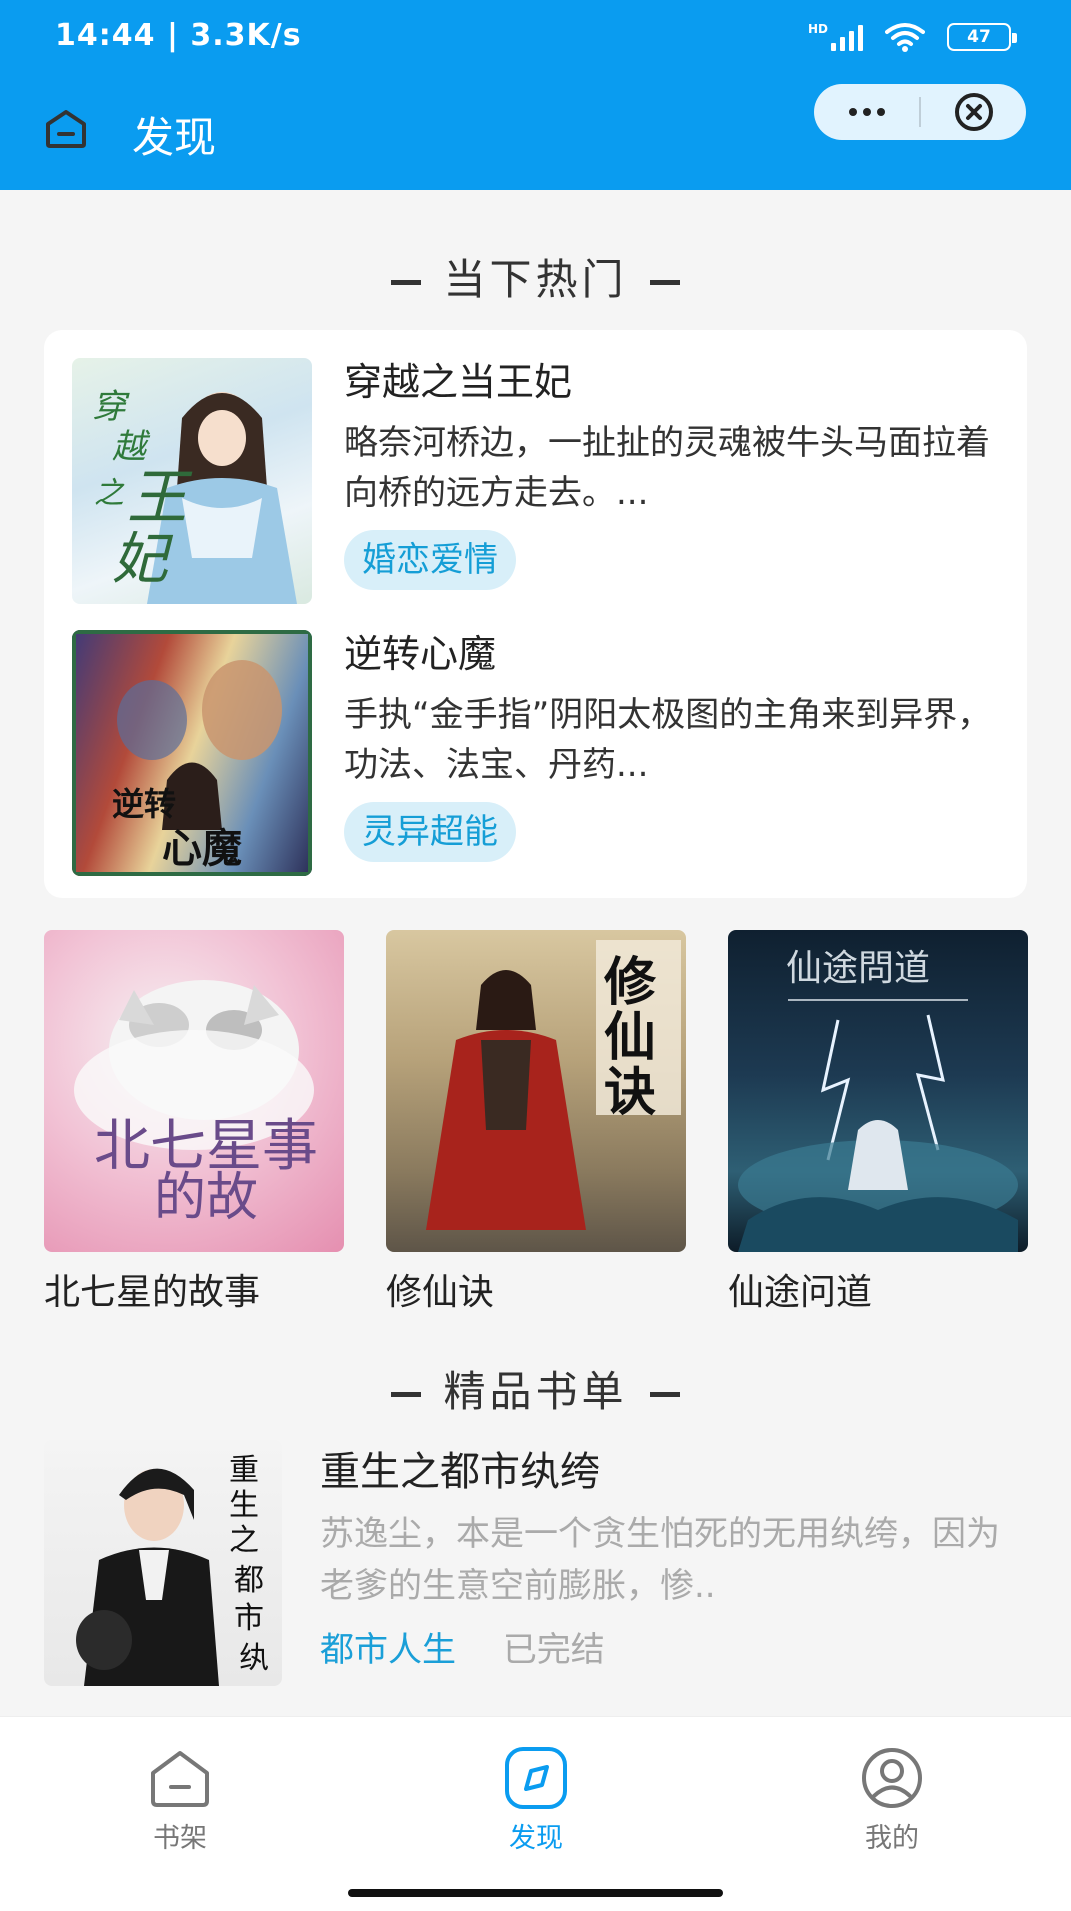 This screenshot has height=1911, width=1071. What do you see at coordinates (660, 1560) in the screenshot?
I see `book-description: 苏逸尘，本是一个贪生怕死的无用纨绔，因为老爹的生意空前膨胀，惨..` at bounding box center [660, 1560].